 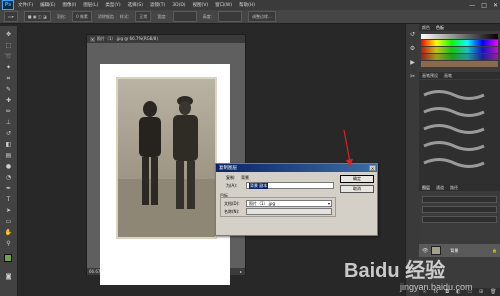 I want to click on status-arrow-icon: ▸, so click(x=241, y=271).